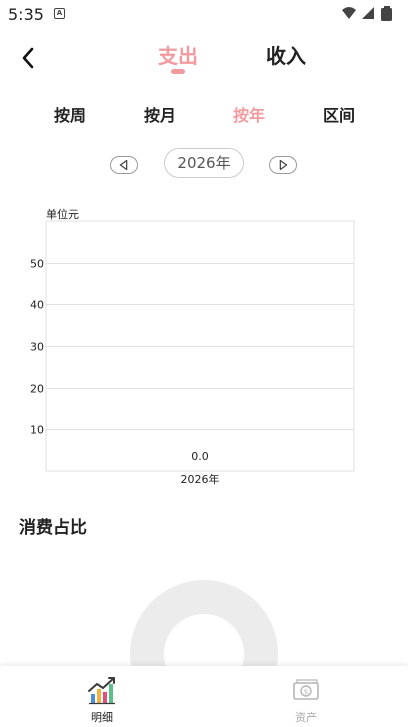 This screenshot has height=727, width=408. I want to click on nav-assets-label: 资产, so click(306, 717).